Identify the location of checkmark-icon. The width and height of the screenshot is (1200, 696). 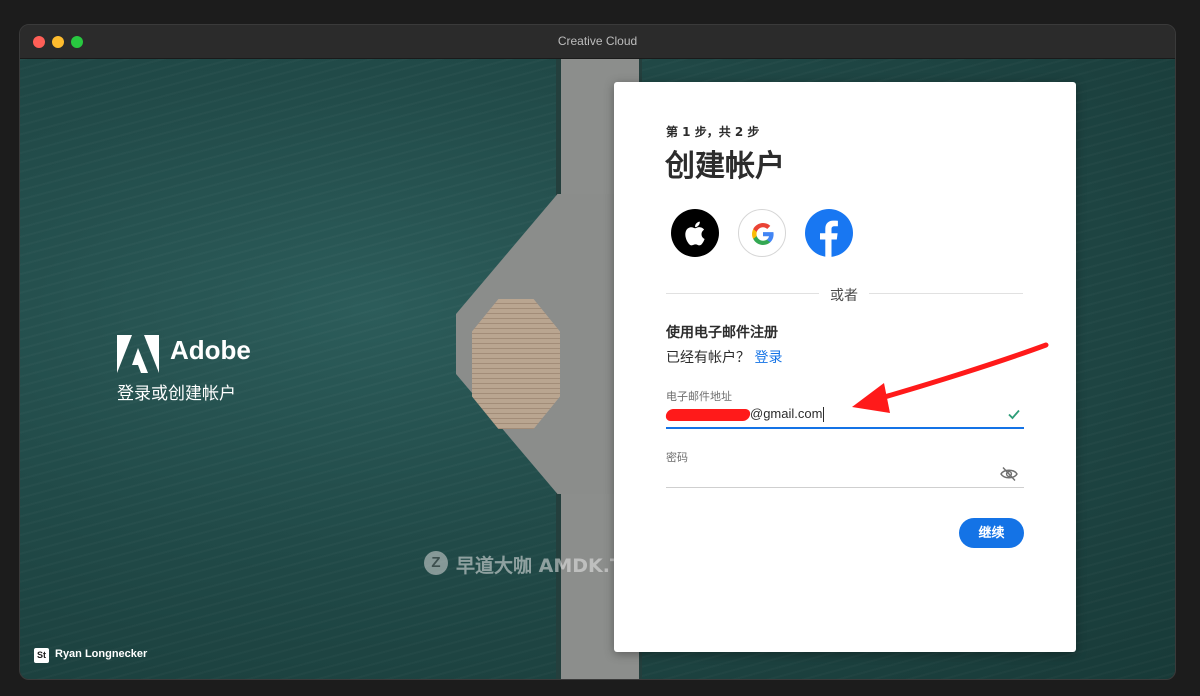
(1014, 414).